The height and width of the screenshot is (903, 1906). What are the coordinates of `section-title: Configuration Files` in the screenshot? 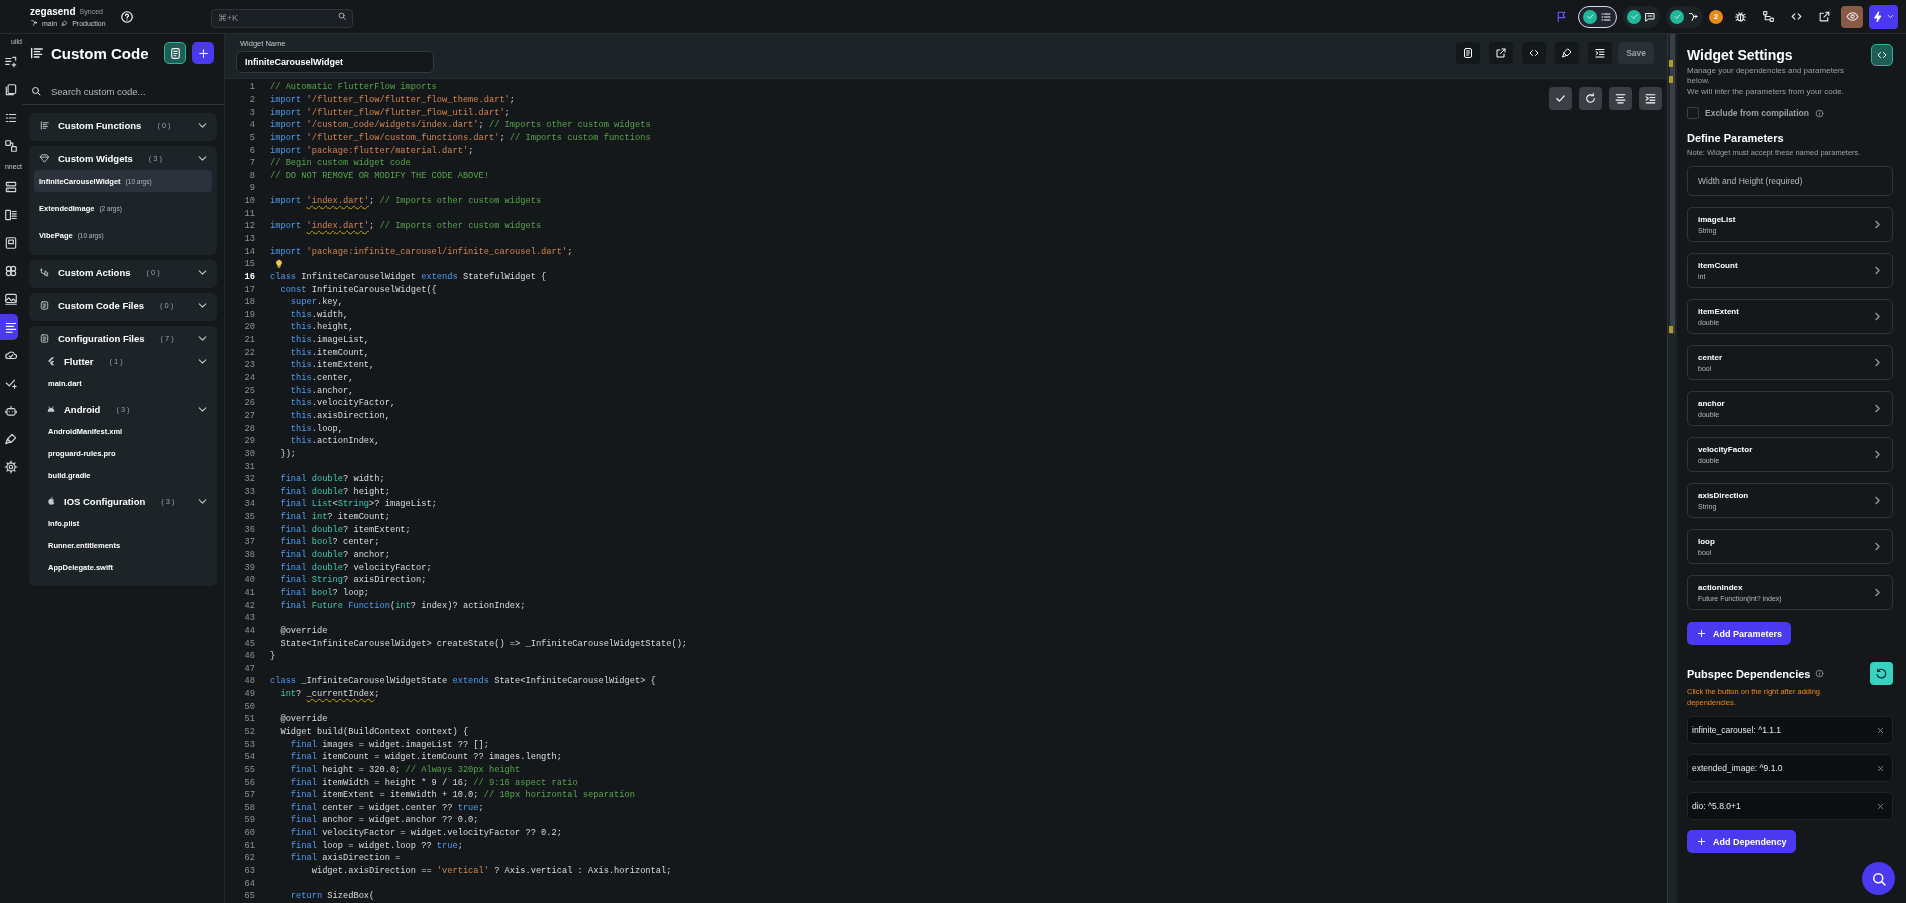 It's located at (101, 338).